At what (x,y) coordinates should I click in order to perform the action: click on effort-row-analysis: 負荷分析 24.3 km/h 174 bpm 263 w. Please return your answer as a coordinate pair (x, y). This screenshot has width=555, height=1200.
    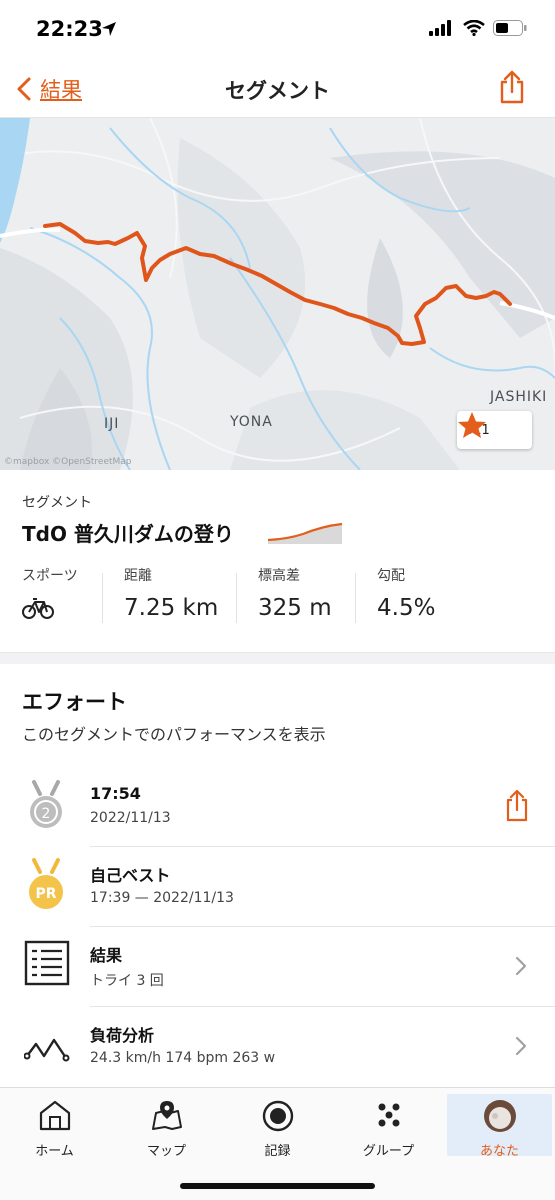
    Looking at the image, I should click on (277, 1048).